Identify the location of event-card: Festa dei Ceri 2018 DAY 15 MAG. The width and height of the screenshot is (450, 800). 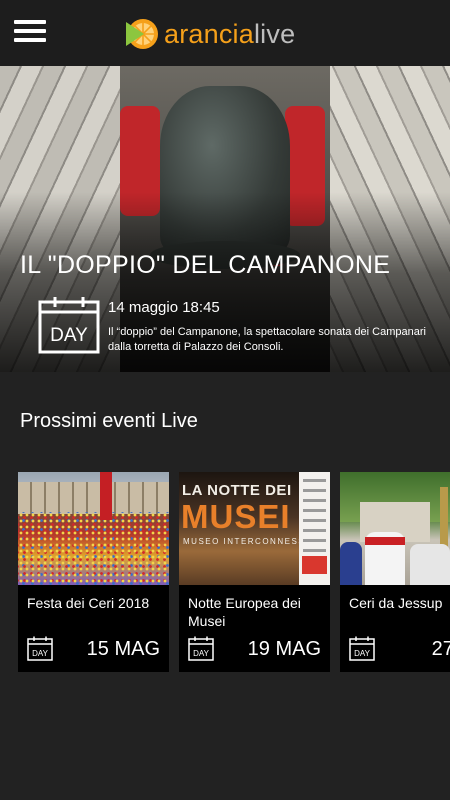
(93, 572).